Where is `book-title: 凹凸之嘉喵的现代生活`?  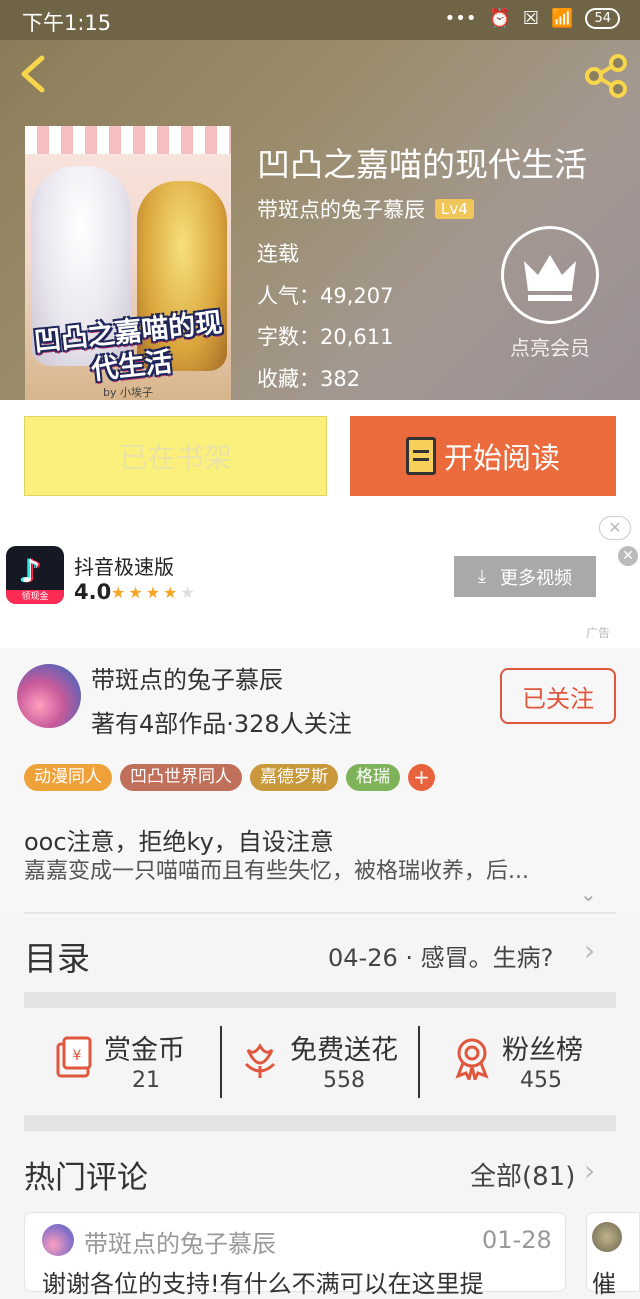 book-title: 凹凸之嘉喵的现代生活 is located at coordinates (422, 164).